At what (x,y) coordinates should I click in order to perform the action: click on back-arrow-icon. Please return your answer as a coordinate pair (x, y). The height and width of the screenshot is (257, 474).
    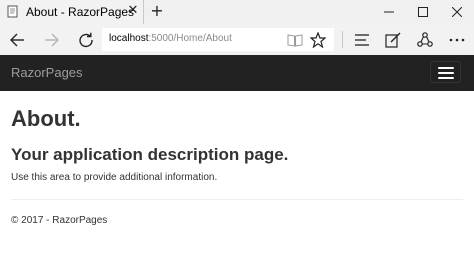
    Looking at the image, I should click on (17, 40).